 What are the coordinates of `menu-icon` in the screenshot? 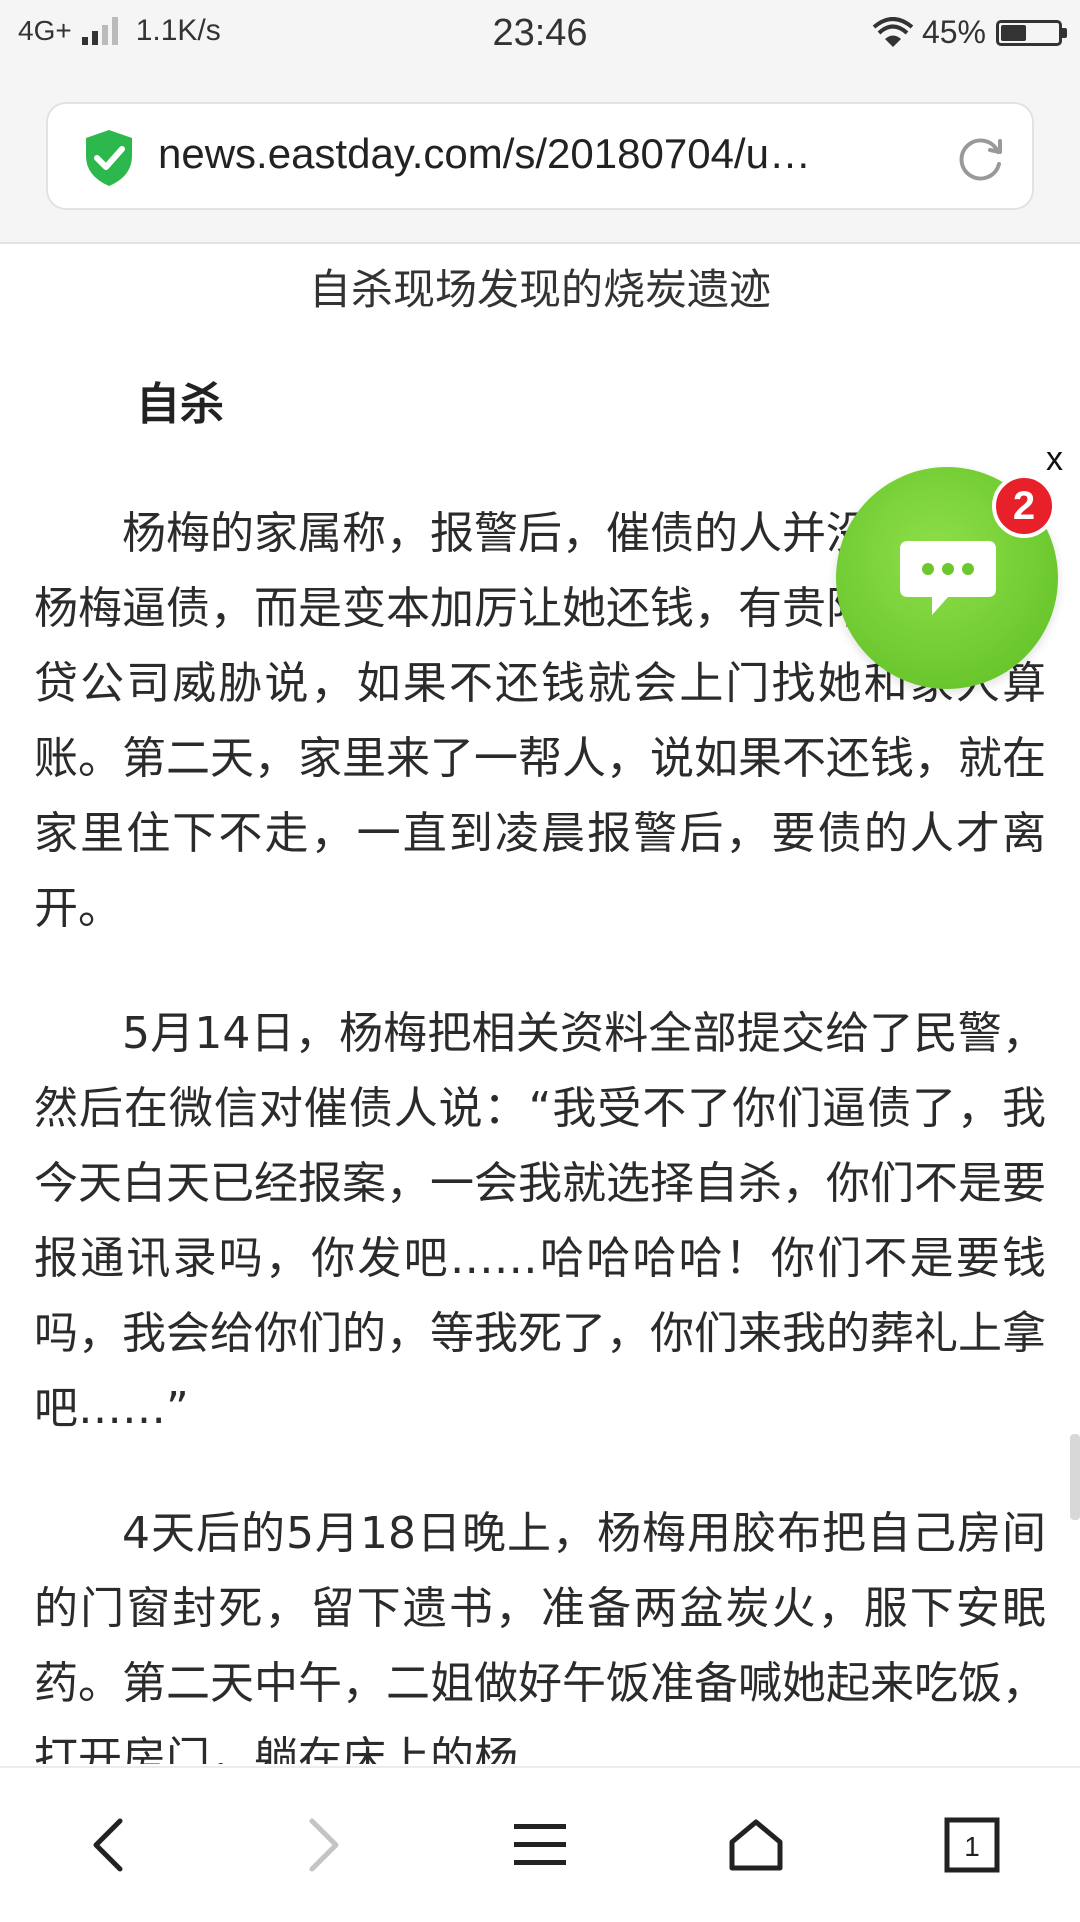 It's located at (540, 1844).